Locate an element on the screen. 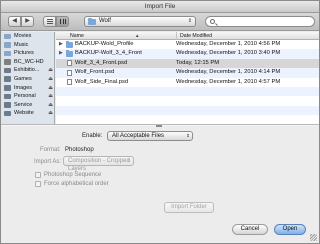 The image size is (320, 244). sidebar-item-label: Music is located at coordinates (21, 44).